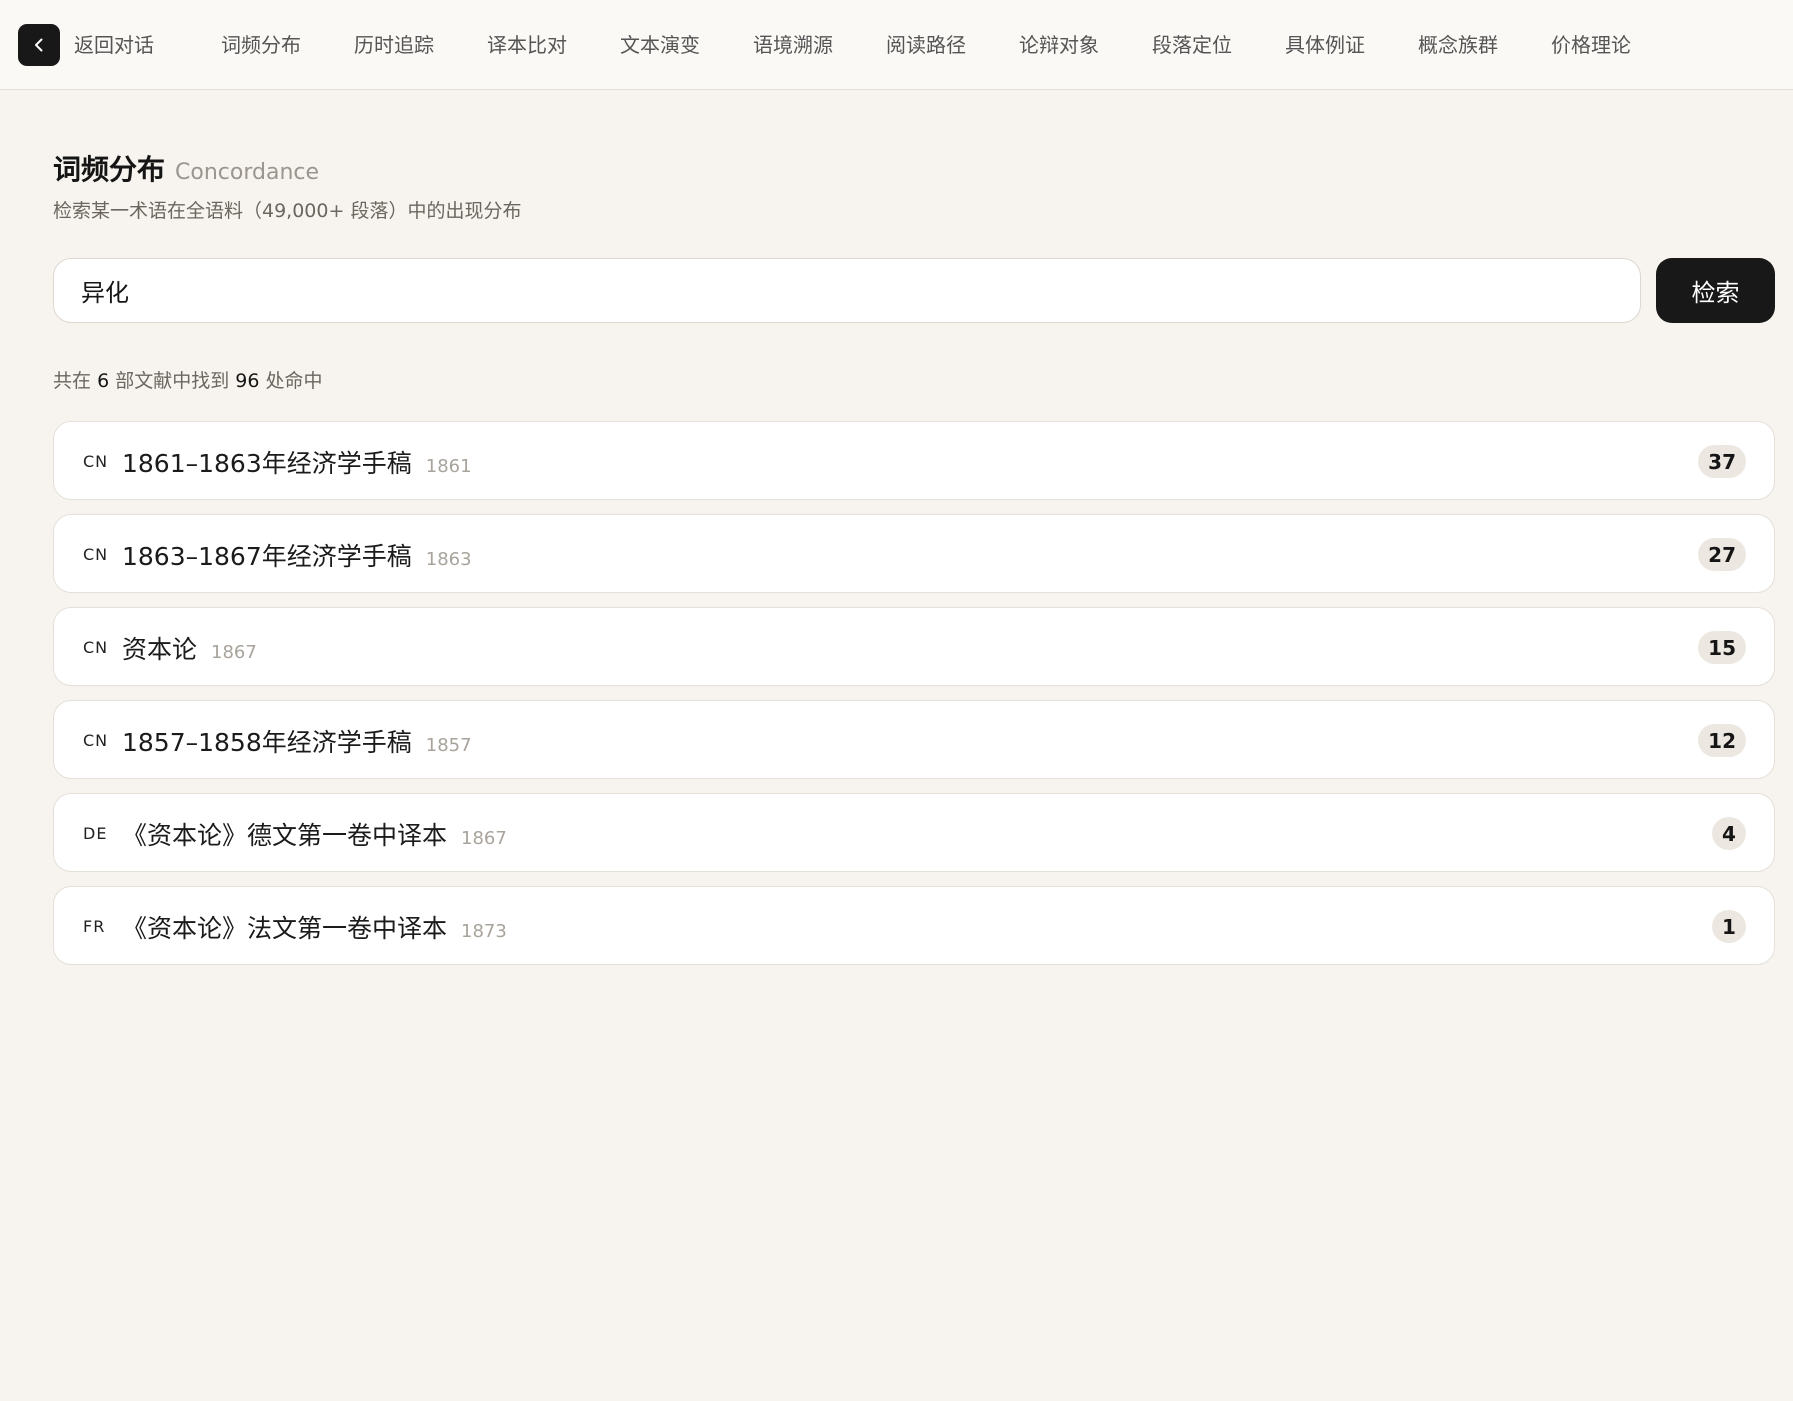 The height and width of the screenshot is (1401, 1793). I want to click on tab-price-theory: 价格理论, so click(1617, 45).